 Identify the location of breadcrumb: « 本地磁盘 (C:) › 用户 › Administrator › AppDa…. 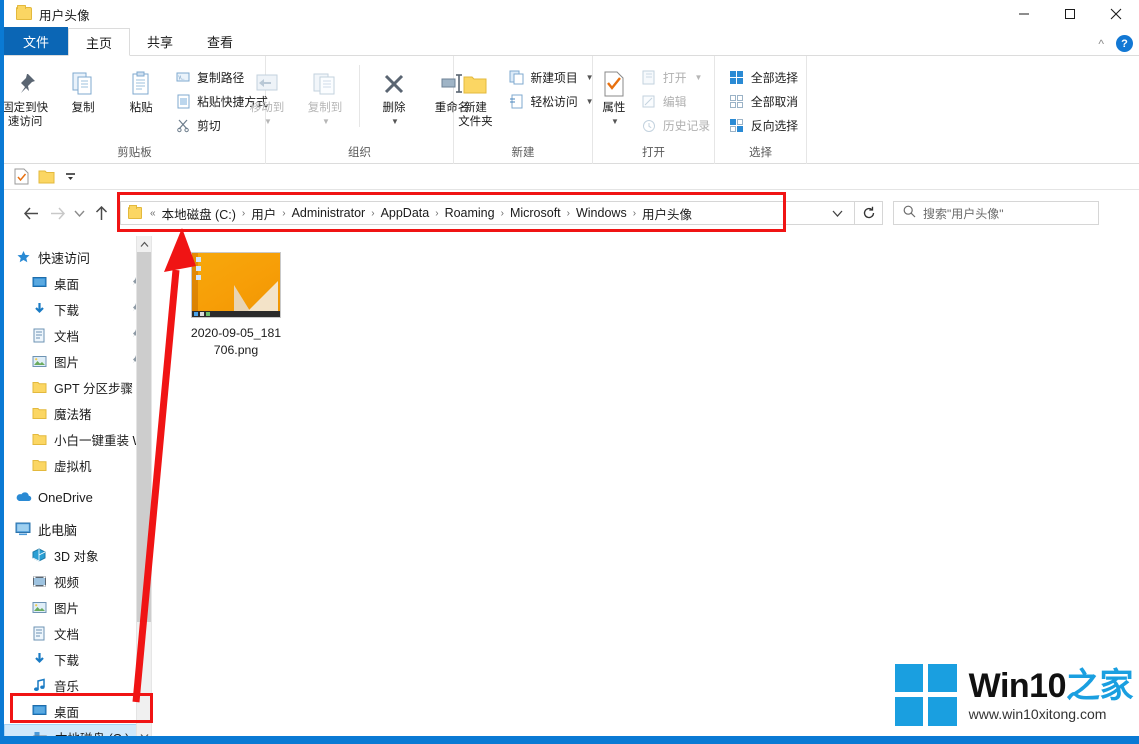
(487, 213).